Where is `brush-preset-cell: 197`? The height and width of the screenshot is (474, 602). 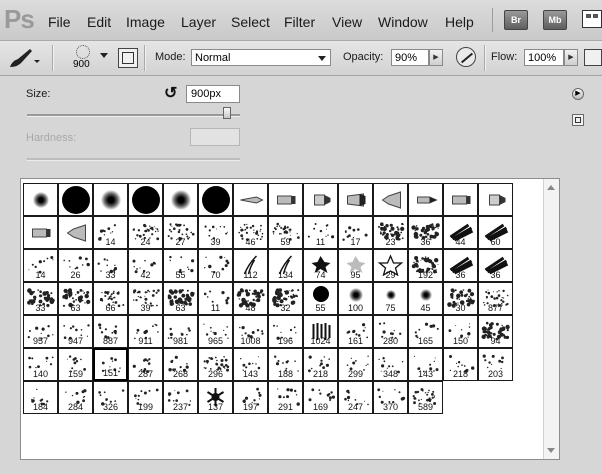
brush-preset-cell: 197 is located at coordinates (250, 397).